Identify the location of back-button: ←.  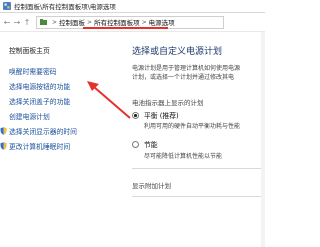
(7, 22).